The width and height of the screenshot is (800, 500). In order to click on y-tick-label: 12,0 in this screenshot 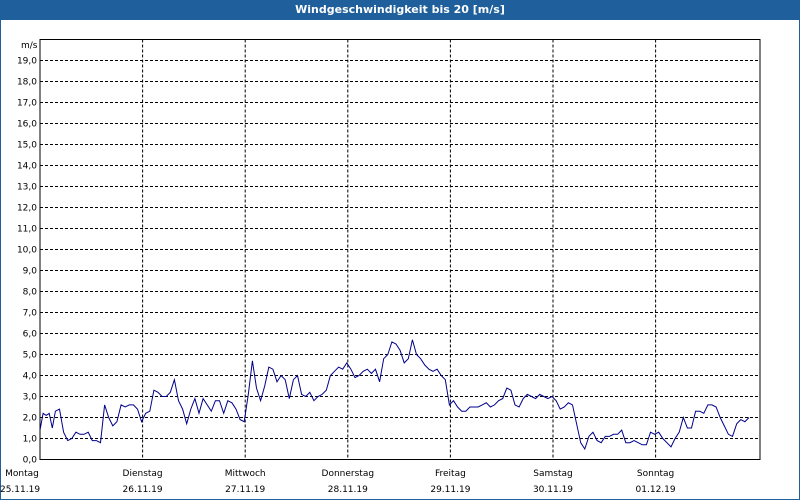, I will do `click(27, 209)`.